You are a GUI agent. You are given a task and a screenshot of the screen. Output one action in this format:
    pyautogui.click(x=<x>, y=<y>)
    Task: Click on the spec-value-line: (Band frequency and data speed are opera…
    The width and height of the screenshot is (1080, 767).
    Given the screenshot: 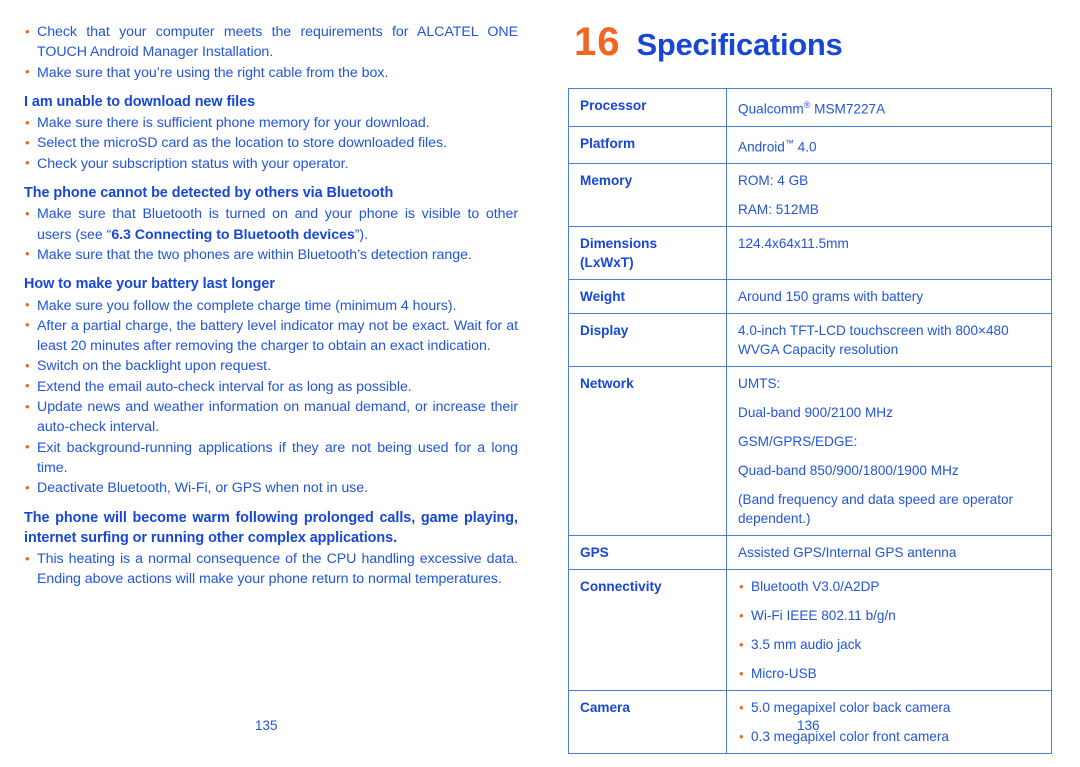 What is the action you would take?
    pyautogui.click(x=876, y=509)
    